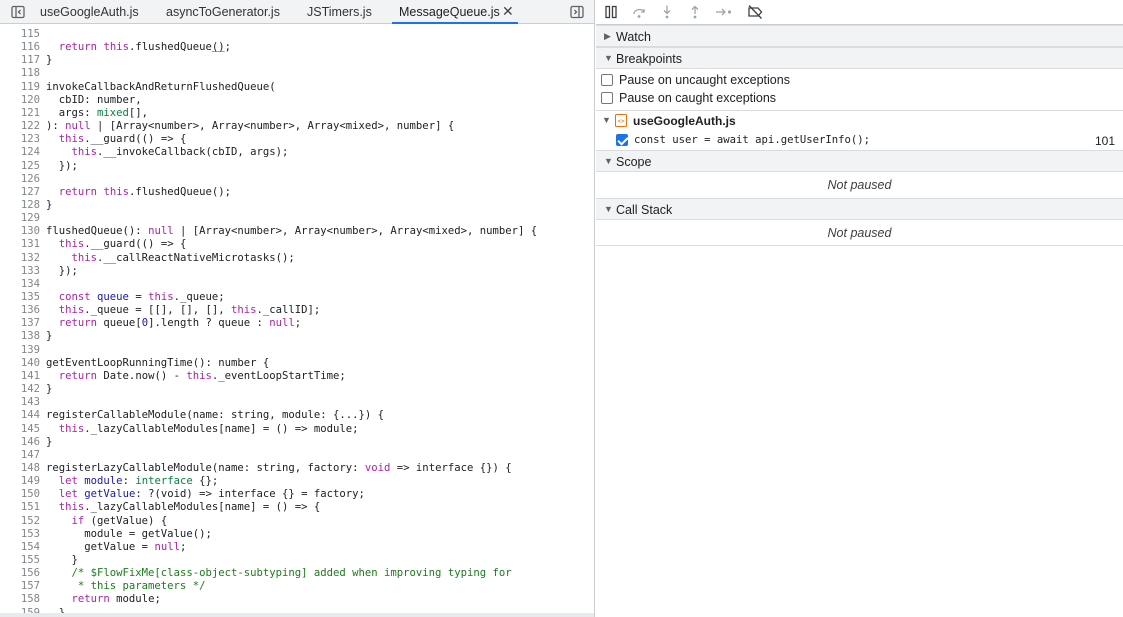 This screenshot has width=1123, height=617. What do you see at coordinates (859, 58) in the screenshot?
I see `breakpoints-section-header: ▼ Breakpoints` at bounding box center [859, 58].